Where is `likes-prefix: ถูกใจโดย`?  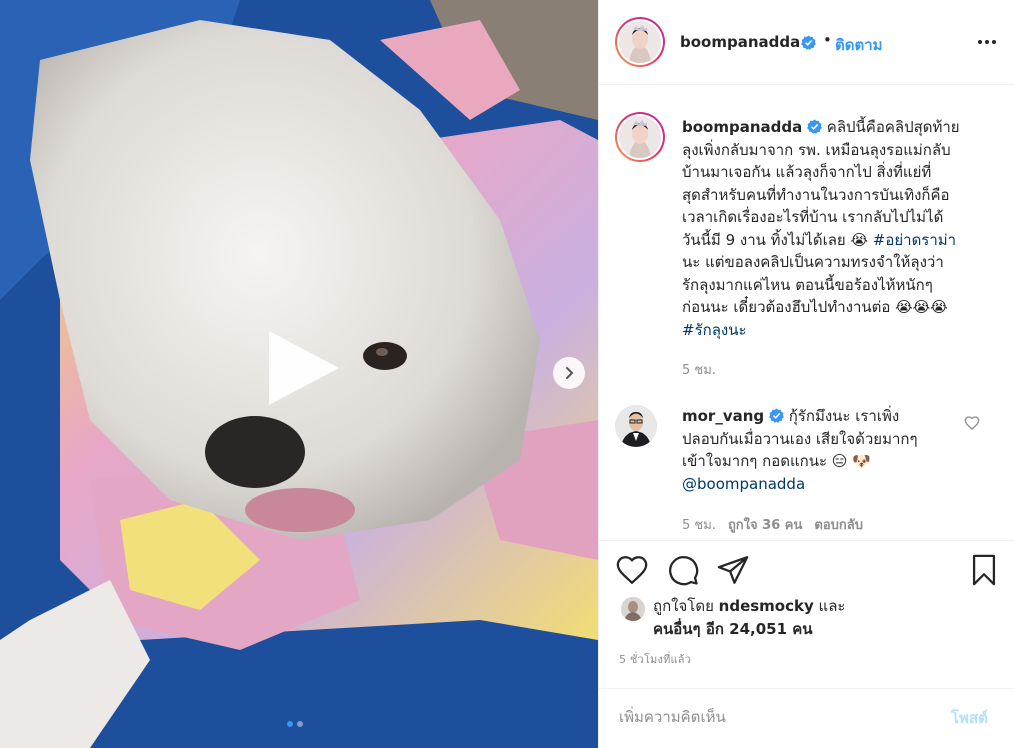
likes-prefix: ถูกใจโดย is located at coordinates (683, 606).